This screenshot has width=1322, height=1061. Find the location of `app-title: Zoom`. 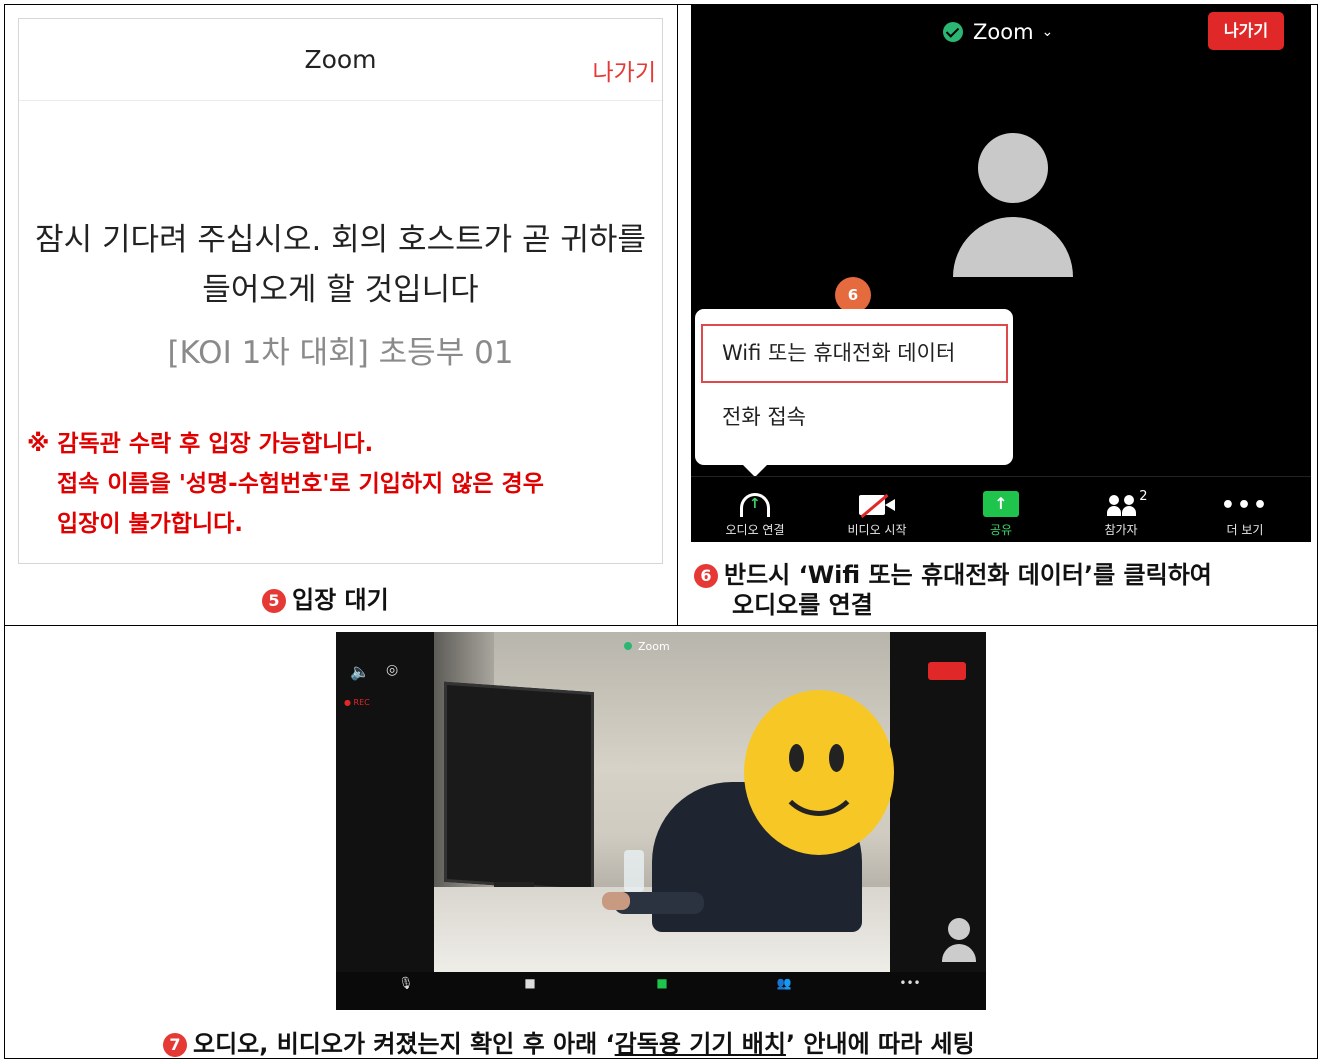

app-title: Zoom is located at coordinates (340, 59).